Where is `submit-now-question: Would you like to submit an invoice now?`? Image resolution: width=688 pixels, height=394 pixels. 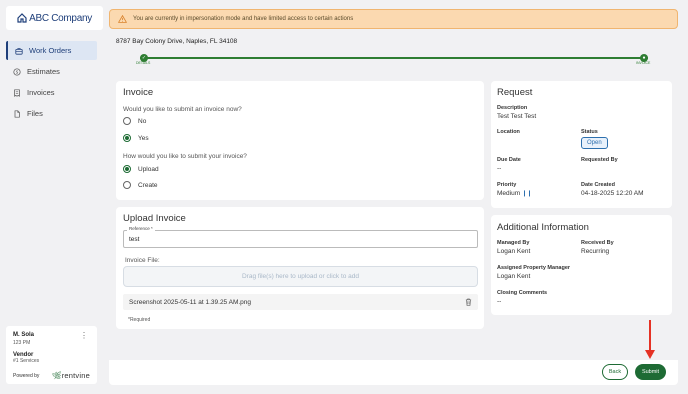 submit-now-question: Would you like to submit an invoice now? is located at coordinates (182, 109).